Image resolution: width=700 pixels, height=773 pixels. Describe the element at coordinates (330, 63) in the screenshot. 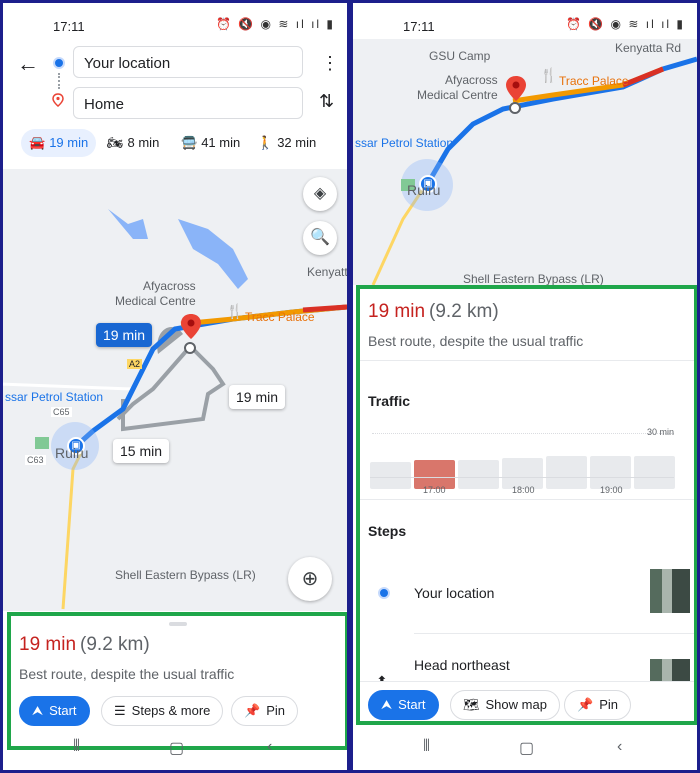

I see `more-options-icon: ⋮` at that location.